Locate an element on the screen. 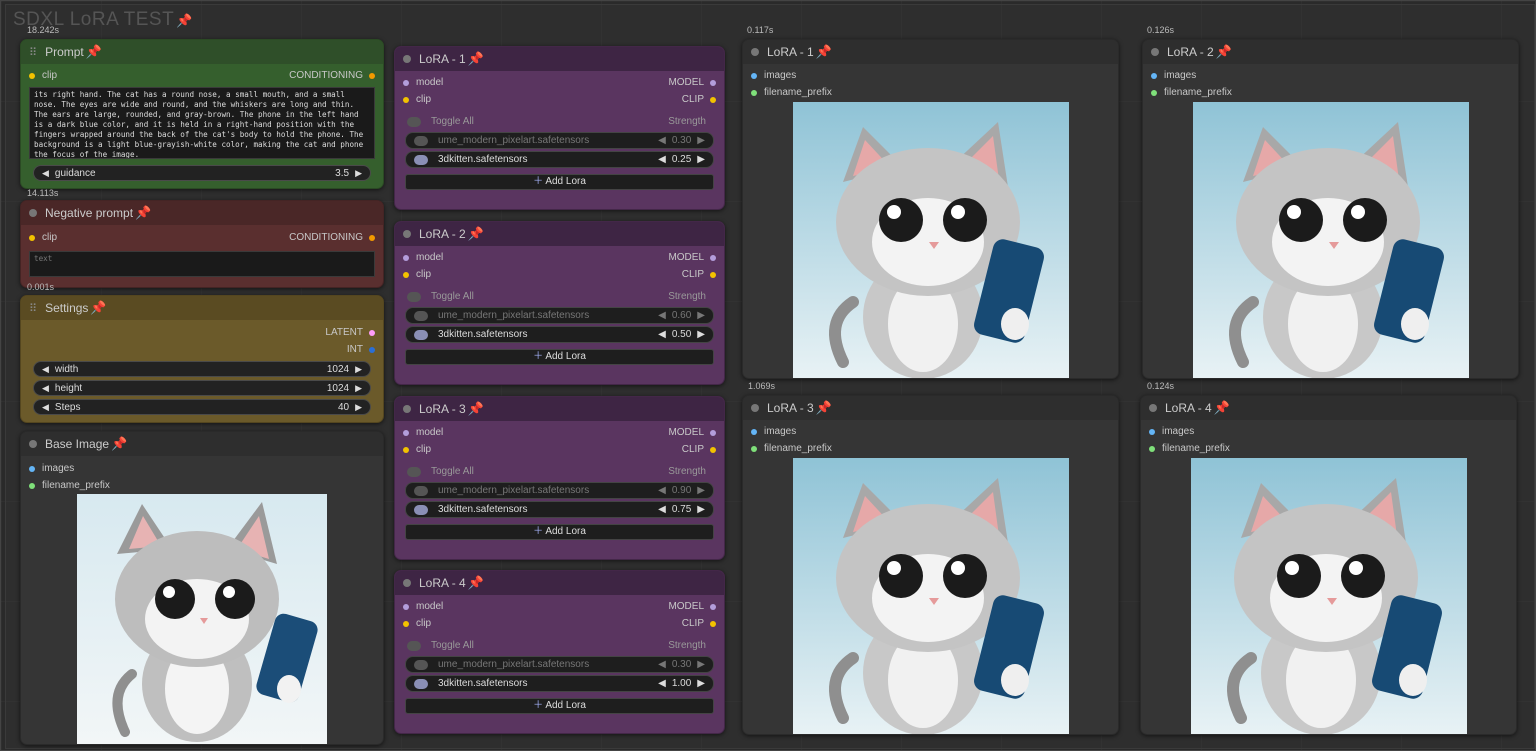  node-header: Negative prompt 📌 is located at coordinates (202, 213).